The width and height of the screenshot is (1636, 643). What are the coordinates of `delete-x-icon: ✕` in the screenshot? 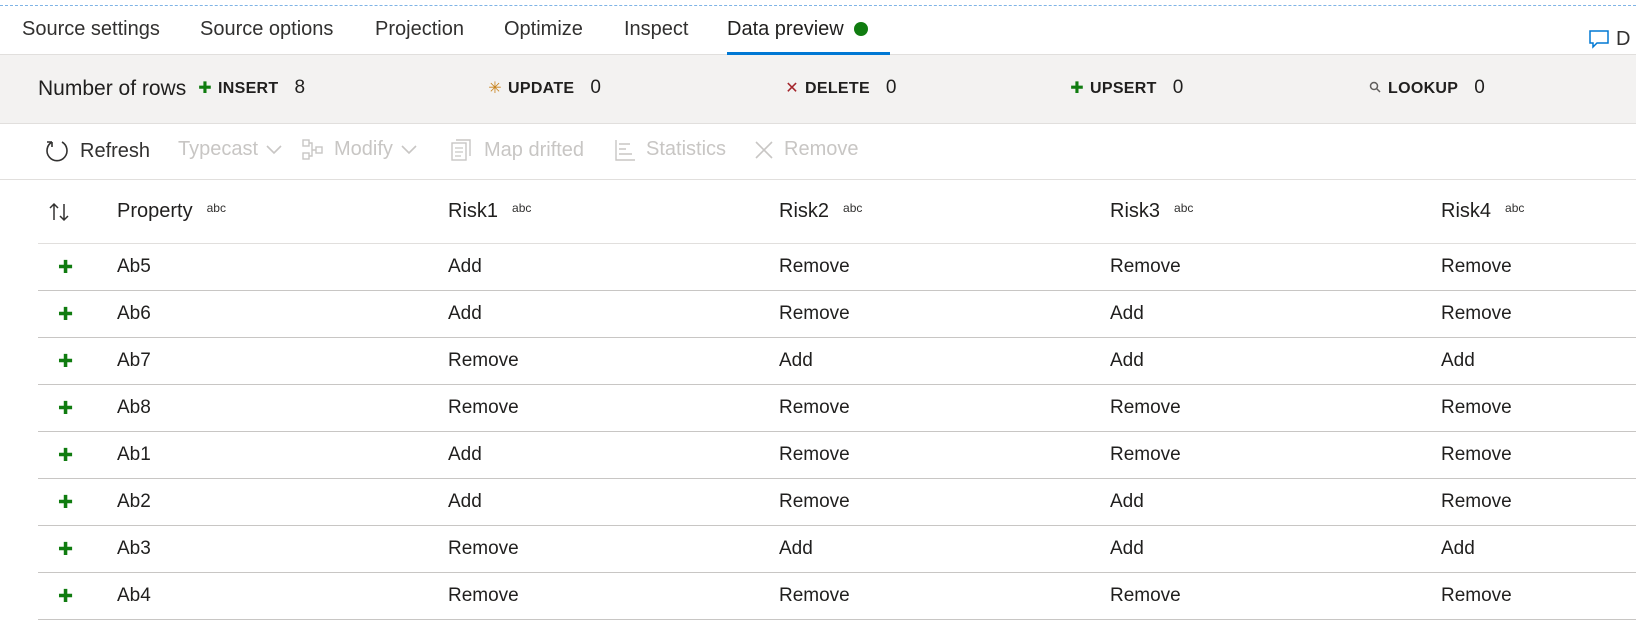 It's located at (792, 88).